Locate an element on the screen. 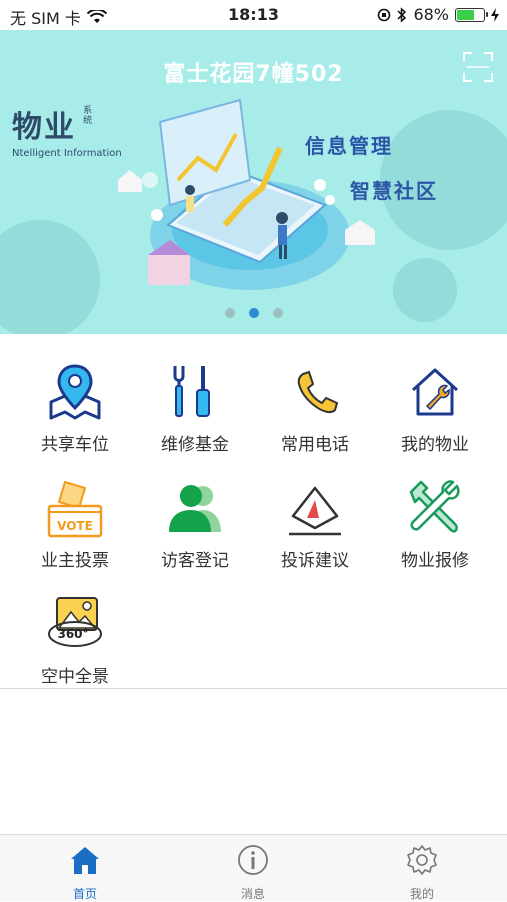  banner-brand: 物业 系统 Ntelligent Information is located at coordinates (67, 130).